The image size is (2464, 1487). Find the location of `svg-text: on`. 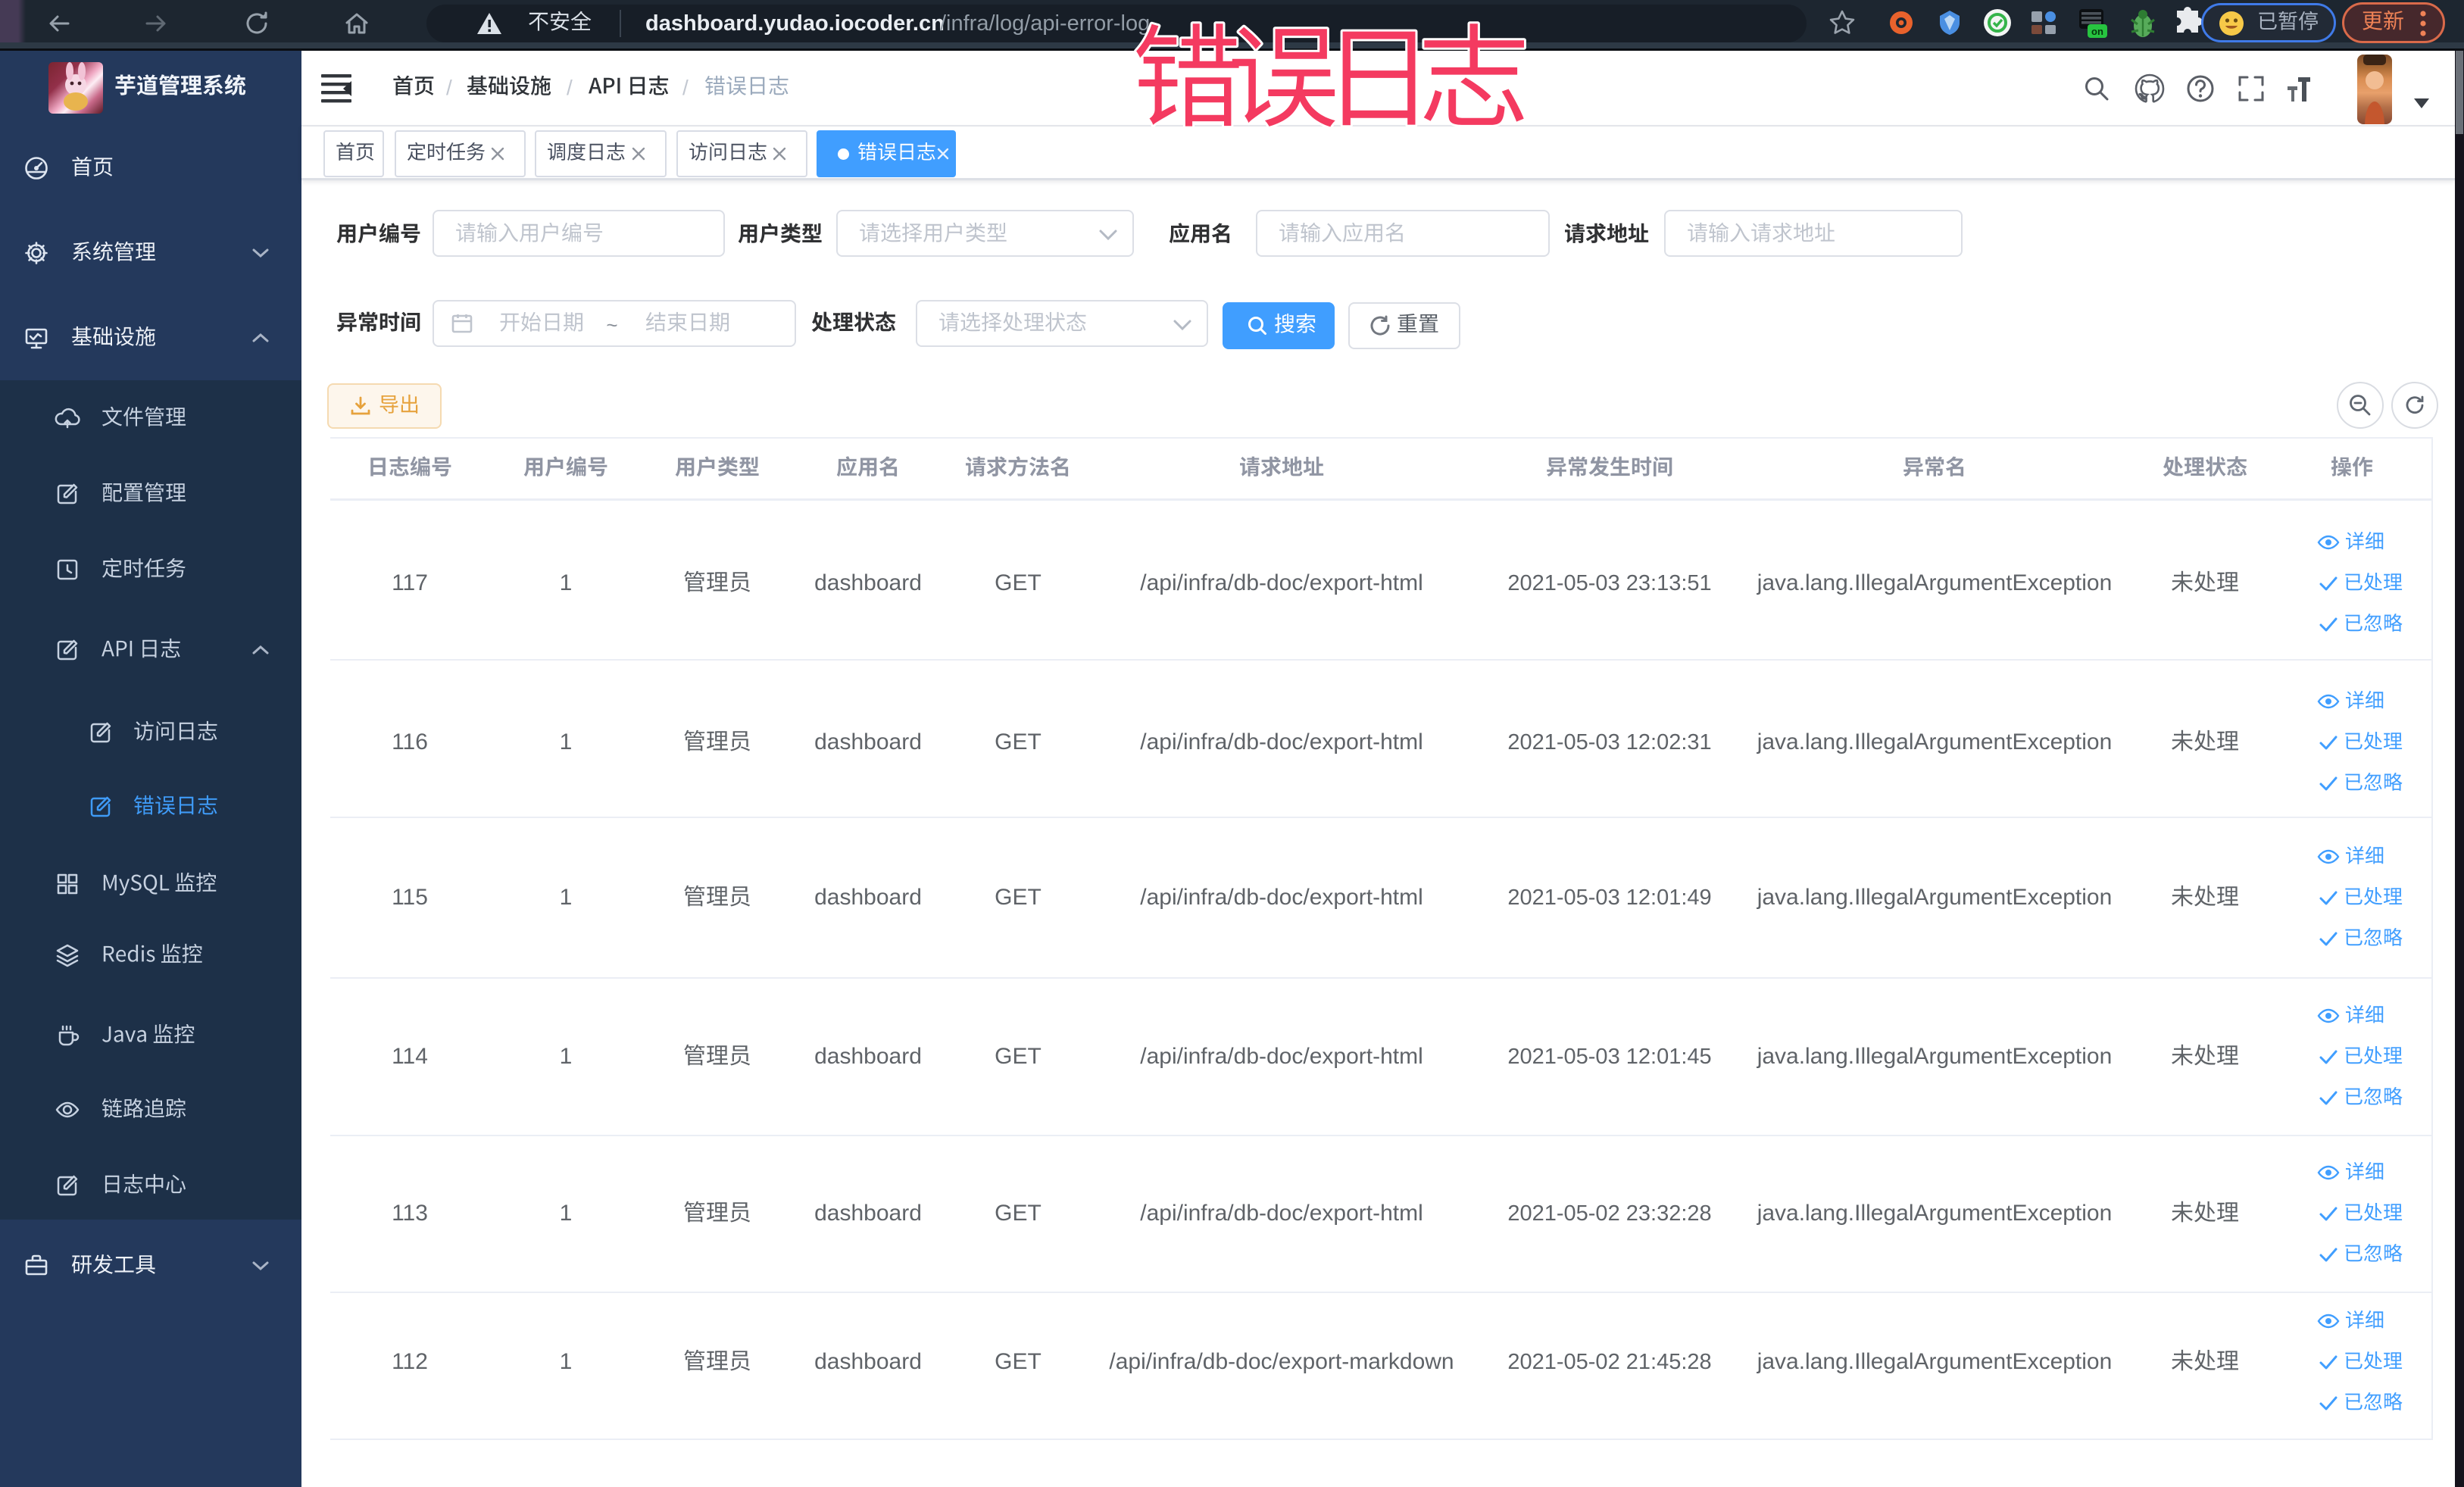

svg-text: on is located at coordinates (2097, 31).